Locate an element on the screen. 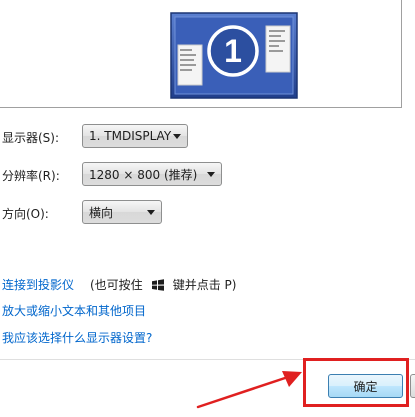 This screenshot has height=417, width=415. annotation-arrow-icon is located at coordinates (249, 390).